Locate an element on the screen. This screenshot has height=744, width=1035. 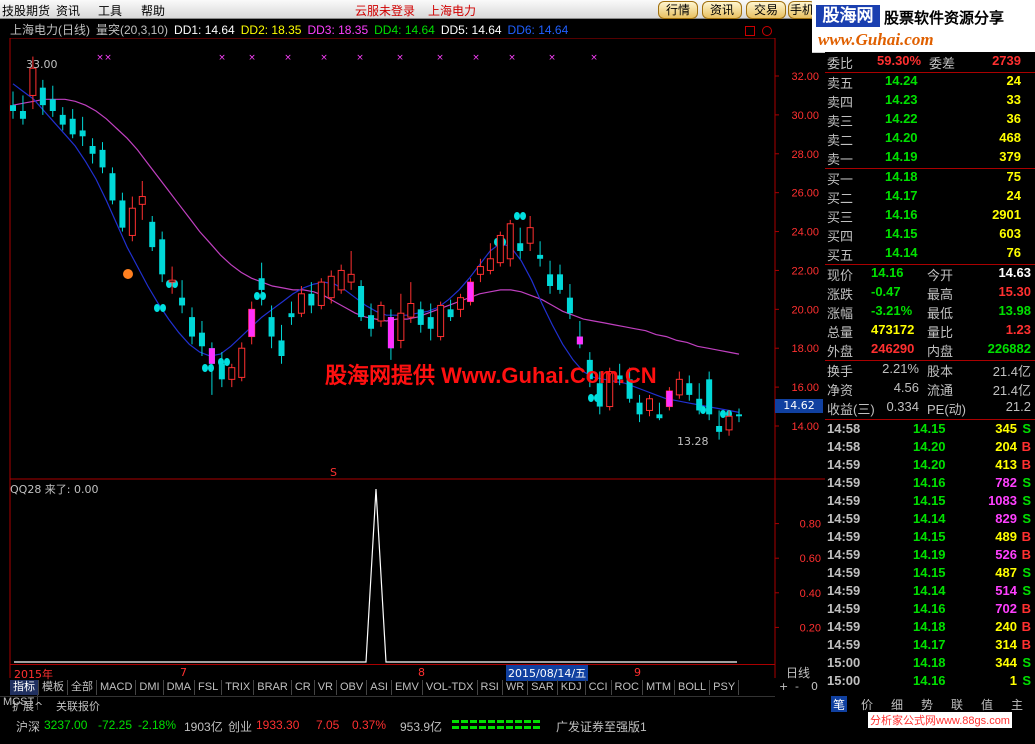
quote-tab-4: 联 is located at coordinates (957, 704).